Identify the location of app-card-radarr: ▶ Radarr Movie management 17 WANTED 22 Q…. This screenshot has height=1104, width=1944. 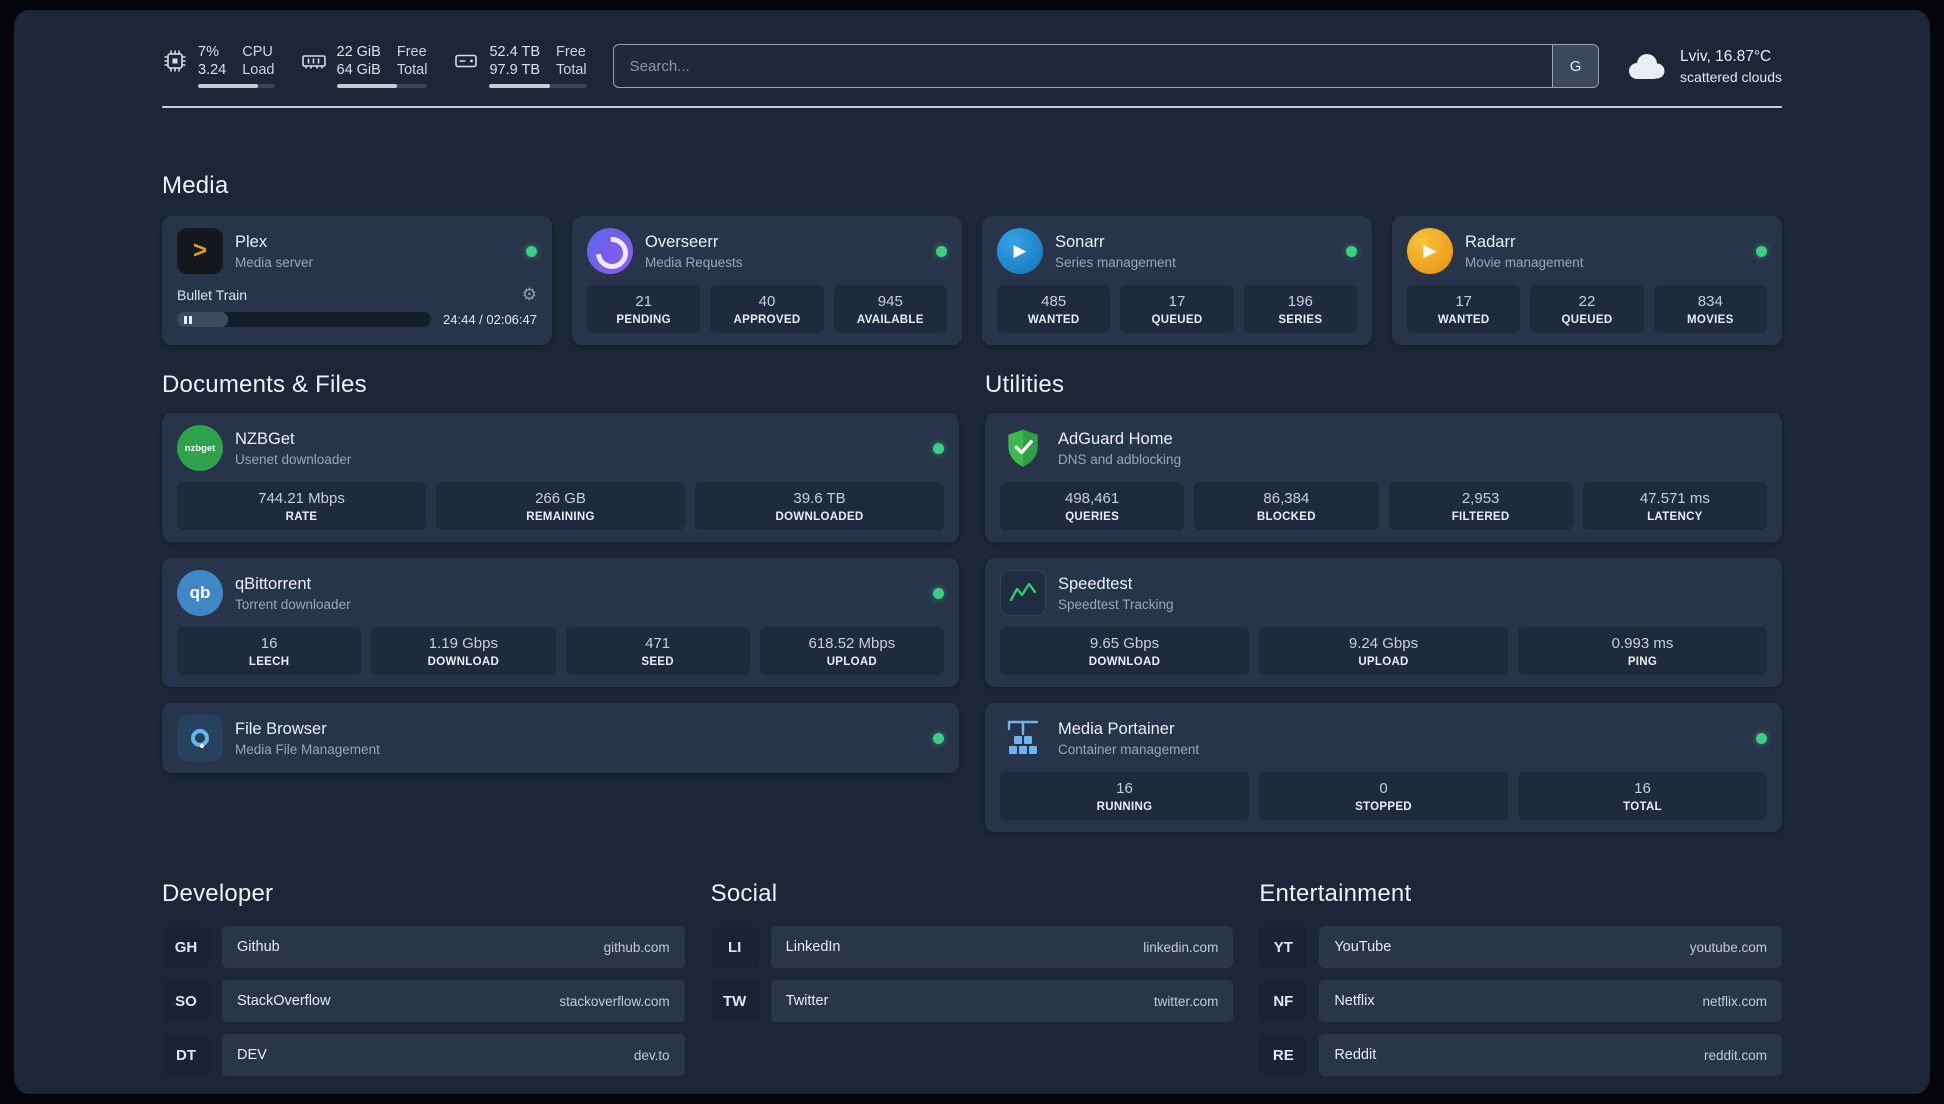
(1587, 280).